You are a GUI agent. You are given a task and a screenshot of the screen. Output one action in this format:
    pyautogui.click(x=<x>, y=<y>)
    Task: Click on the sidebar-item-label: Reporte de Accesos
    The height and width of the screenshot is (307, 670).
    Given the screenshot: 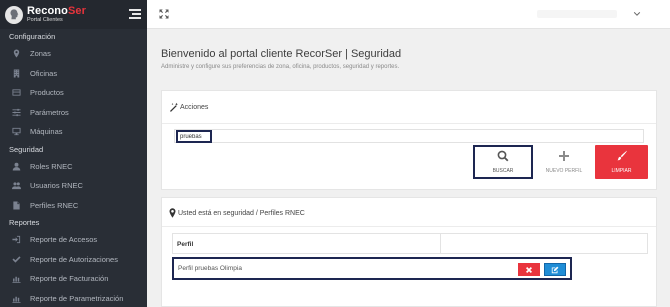 What is the action you would take?
    pyautogui.click(x=64, y=240)
    